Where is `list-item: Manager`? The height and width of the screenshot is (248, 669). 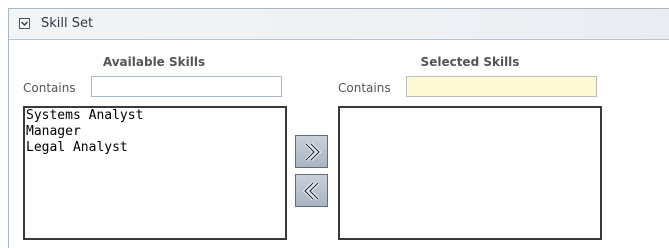
list-item: Manager is located at coordinates (155, 132).